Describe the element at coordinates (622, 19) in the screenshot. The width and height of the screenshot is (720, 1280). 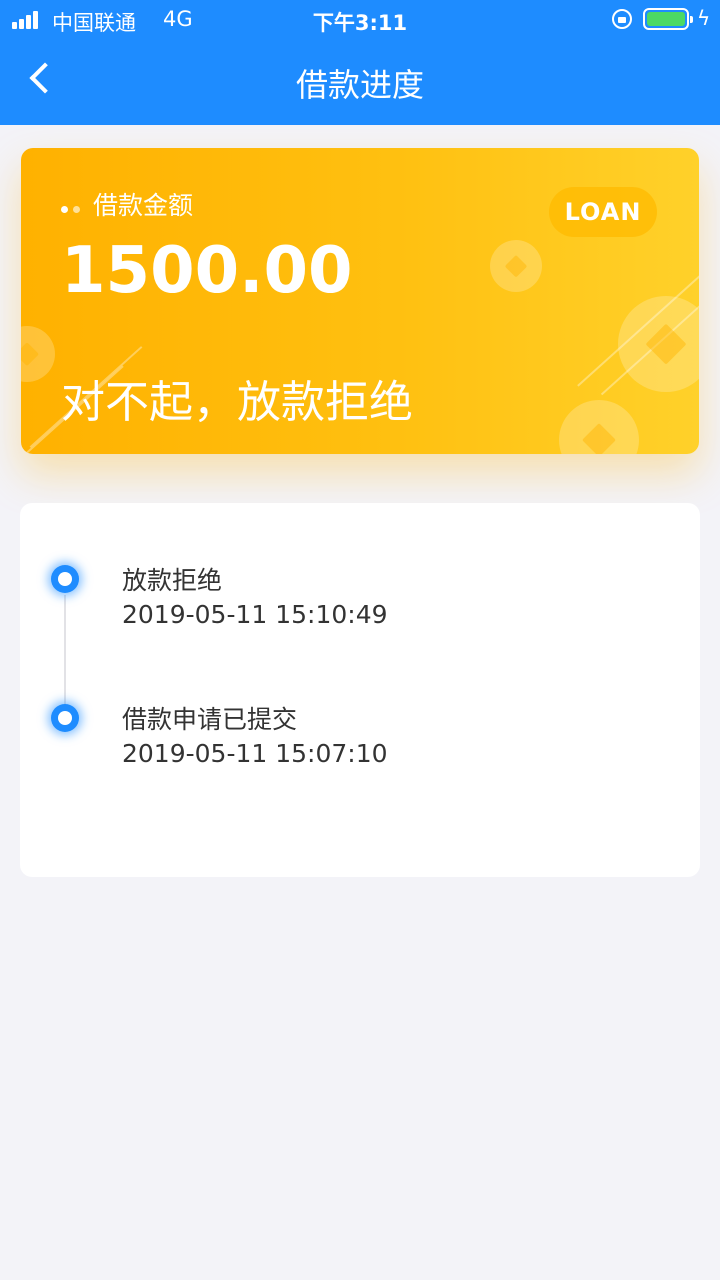
I see `orientation-lock-icon` at that location.